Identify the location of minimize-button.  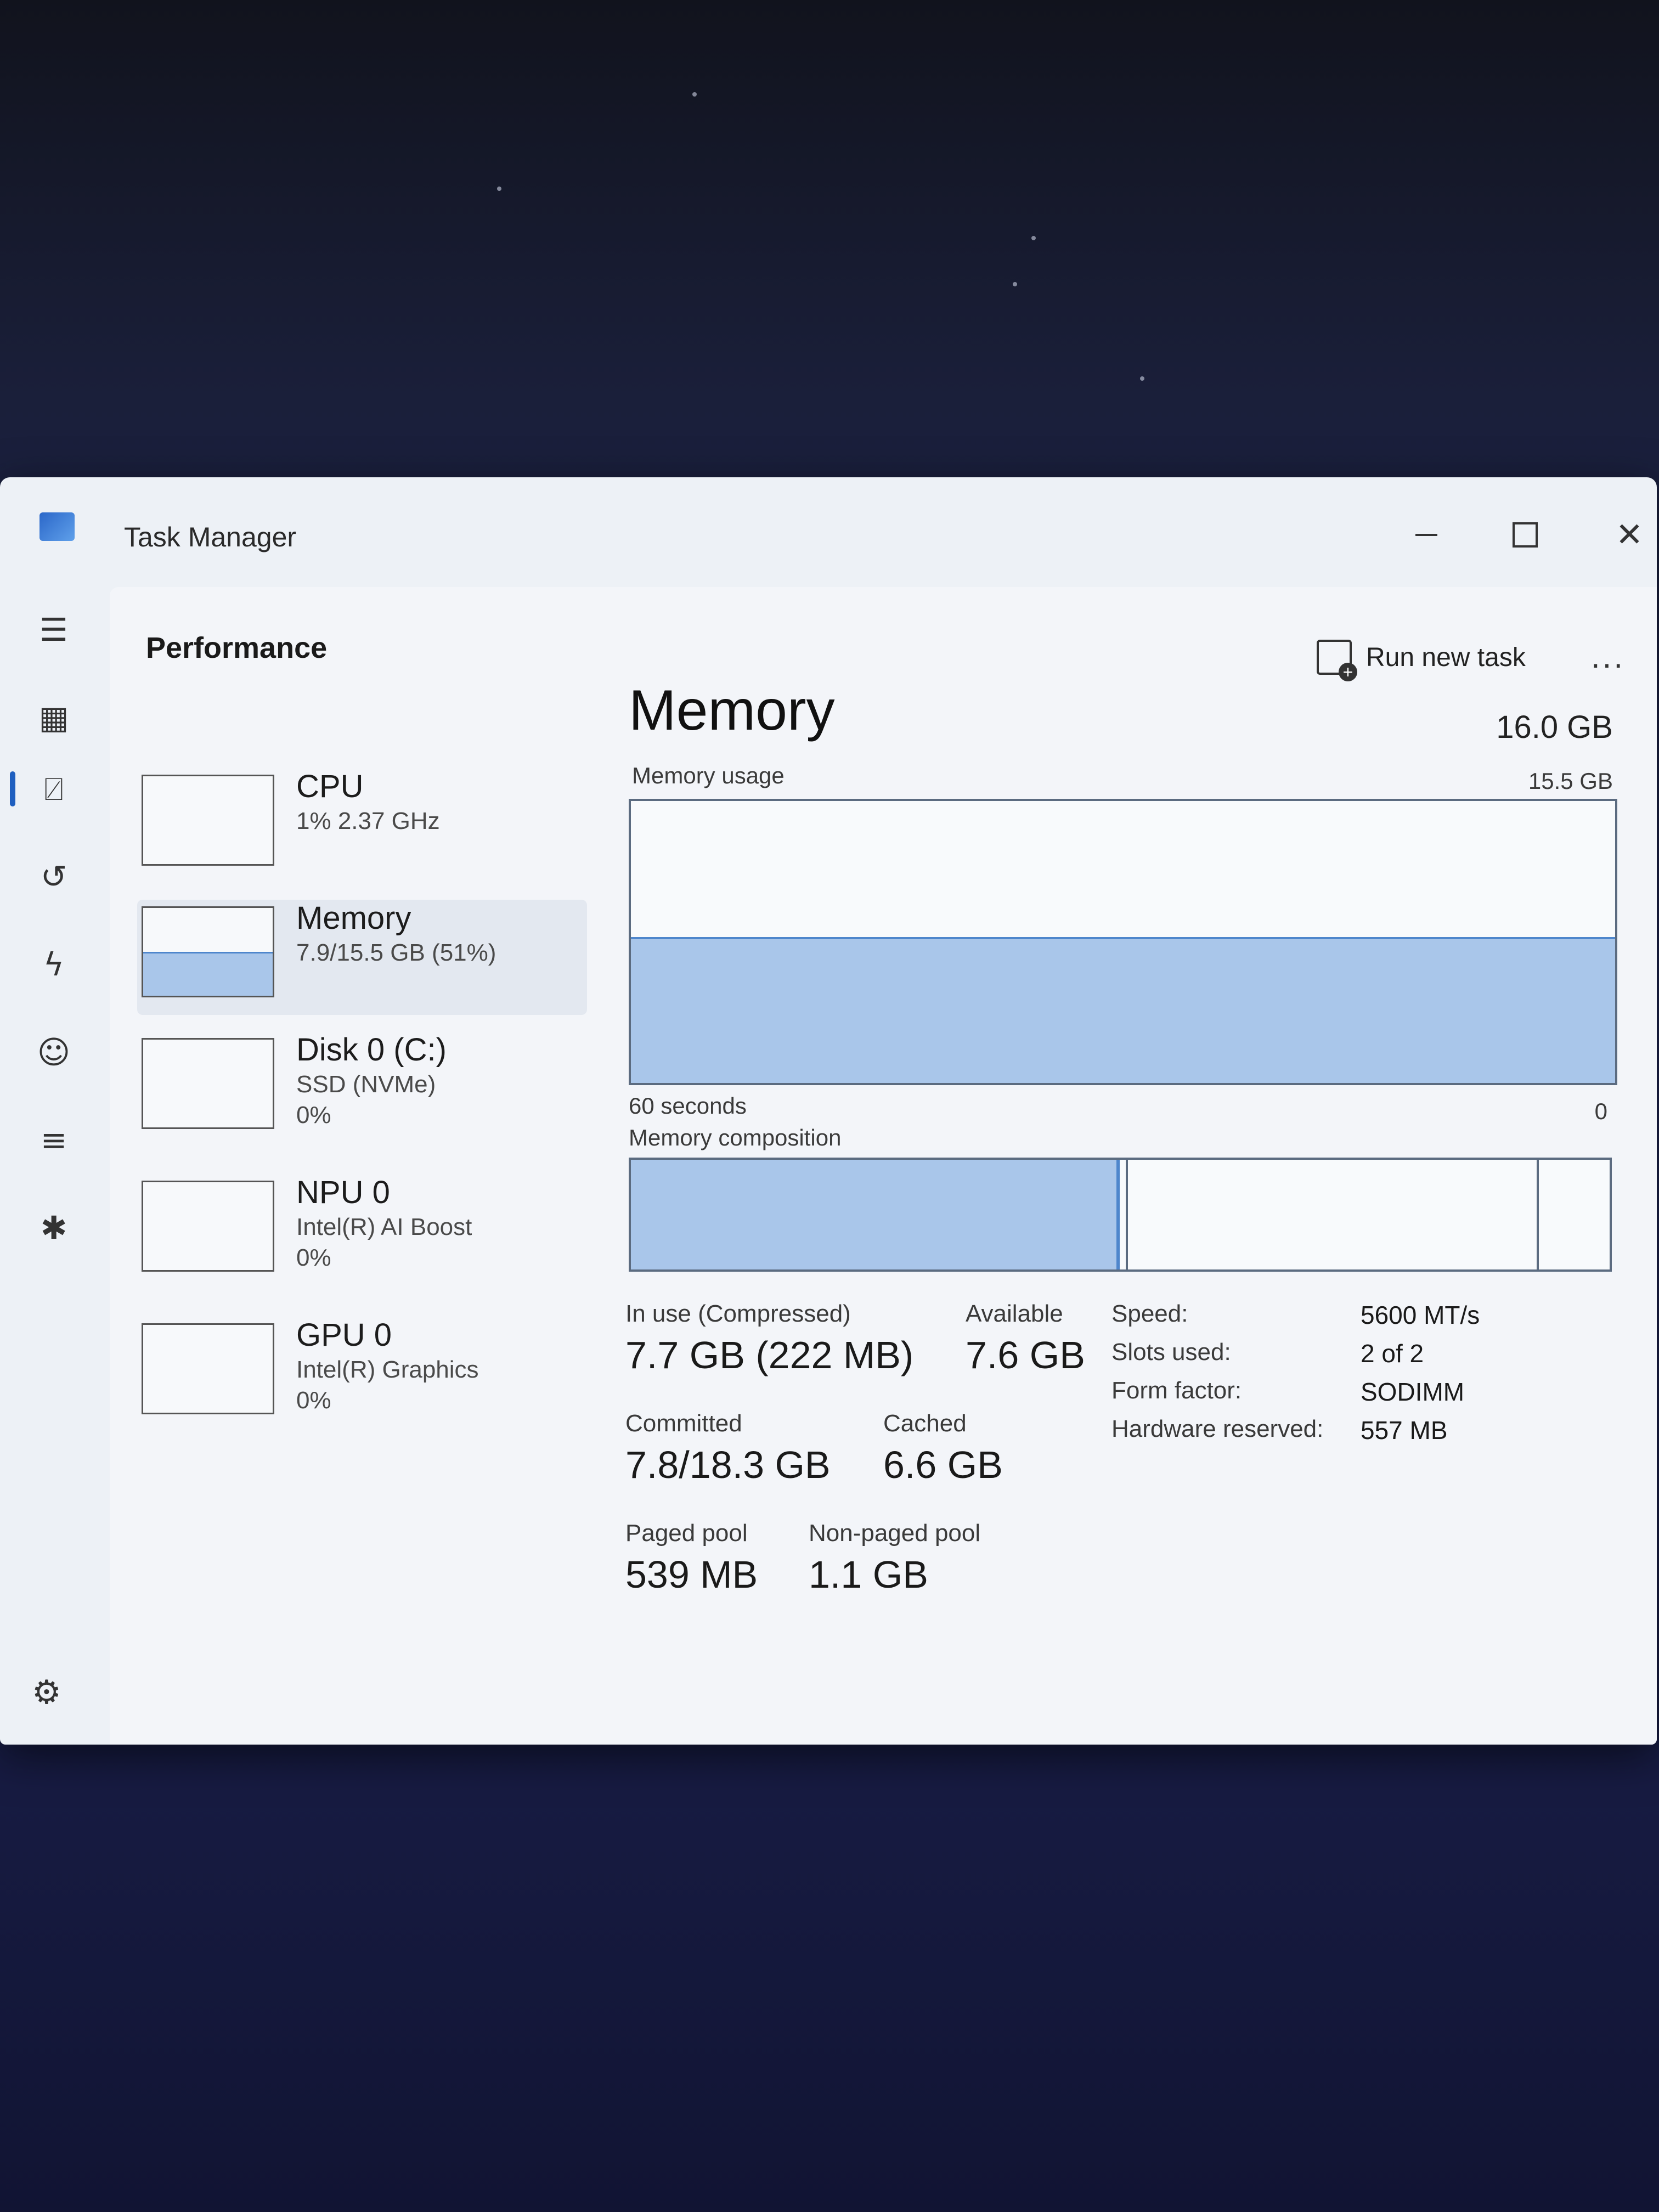
(1426, 535).